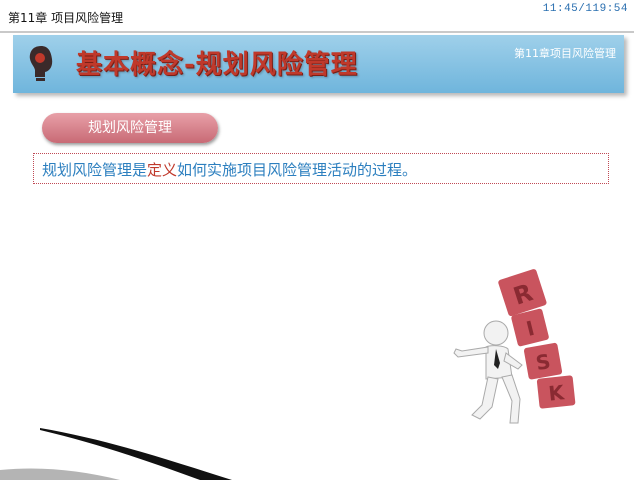 Image resolution: width=634 pixels, height=480 pixels. I want to click on definition-highlight: 定义, so click(162, 170).